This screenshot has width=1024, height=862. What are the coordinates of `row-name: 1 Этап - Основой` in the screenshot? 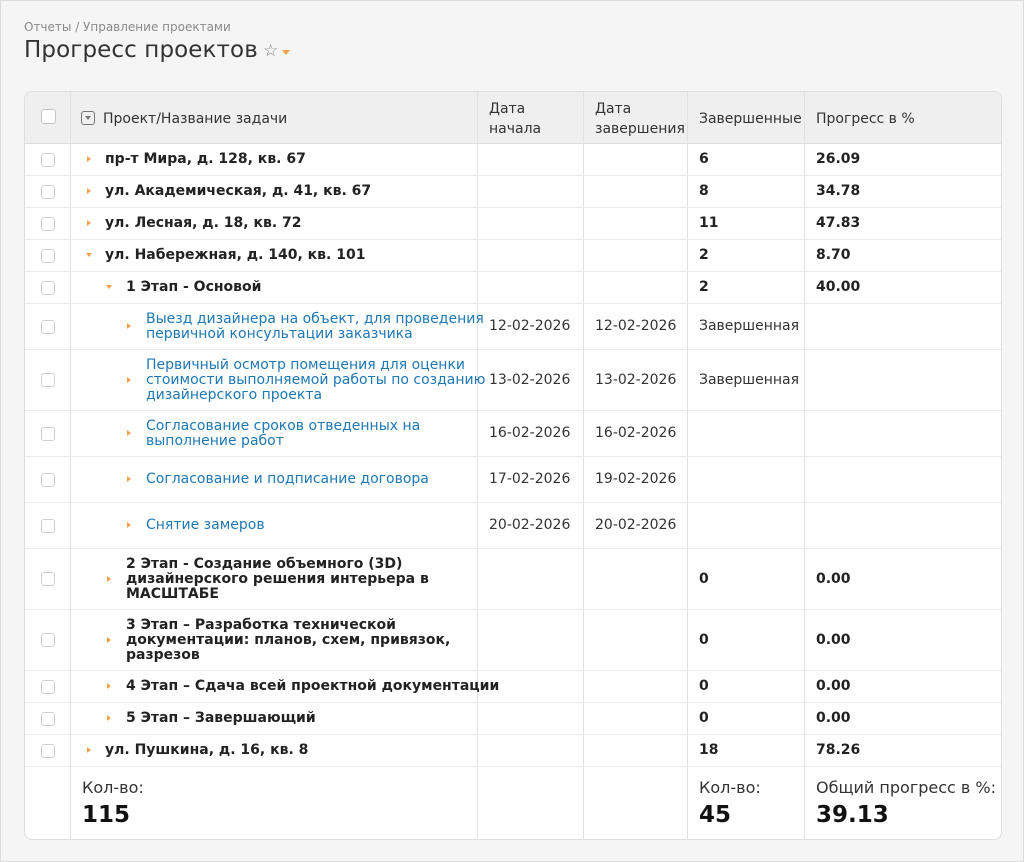 It's located at (194, 287).